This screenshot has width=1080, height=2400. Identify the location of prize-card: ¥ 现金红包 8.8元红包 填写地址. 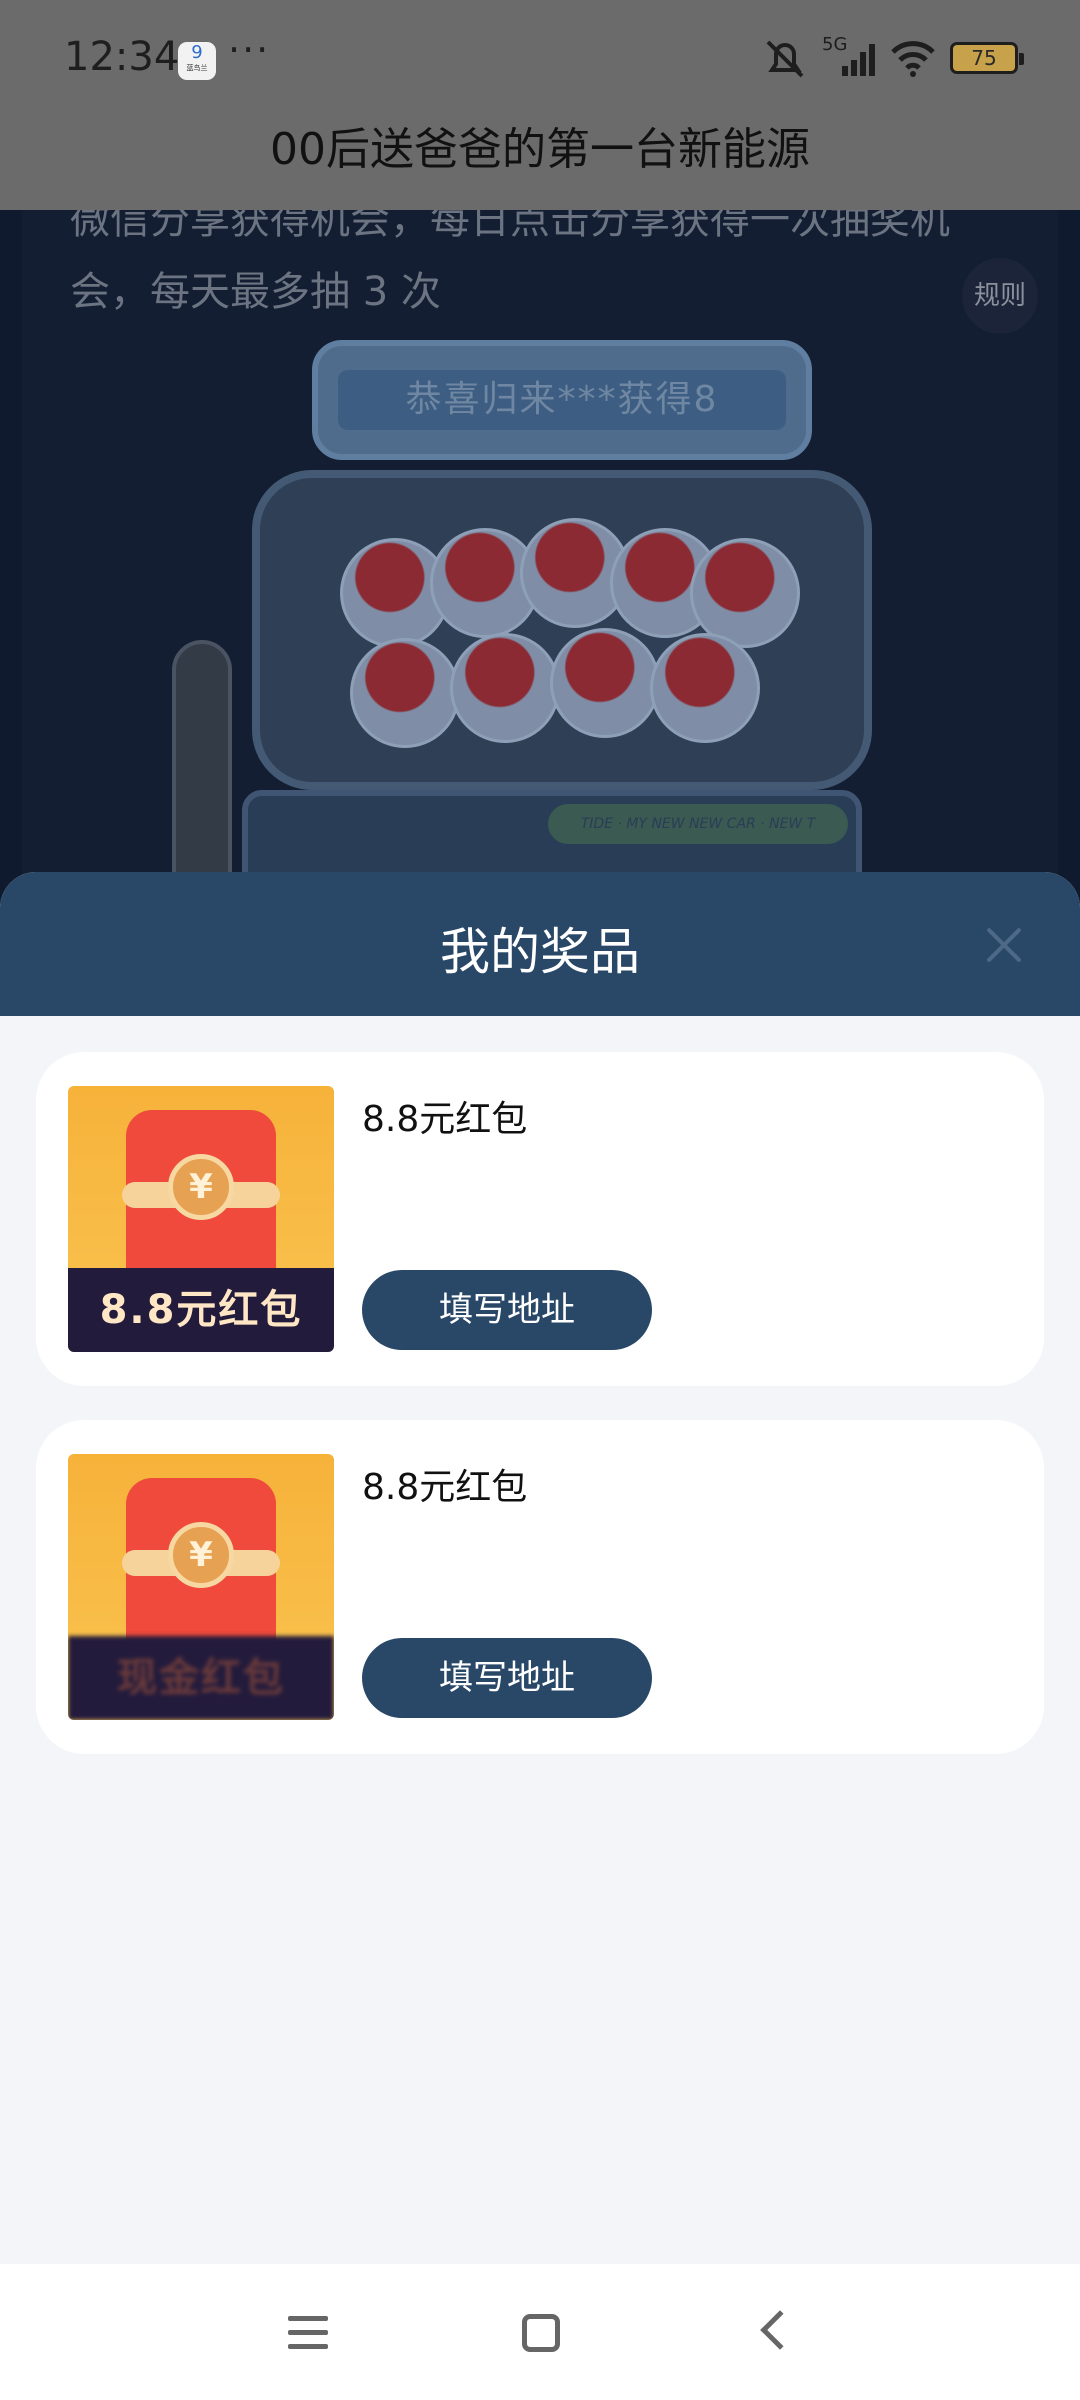
(540, 1587).